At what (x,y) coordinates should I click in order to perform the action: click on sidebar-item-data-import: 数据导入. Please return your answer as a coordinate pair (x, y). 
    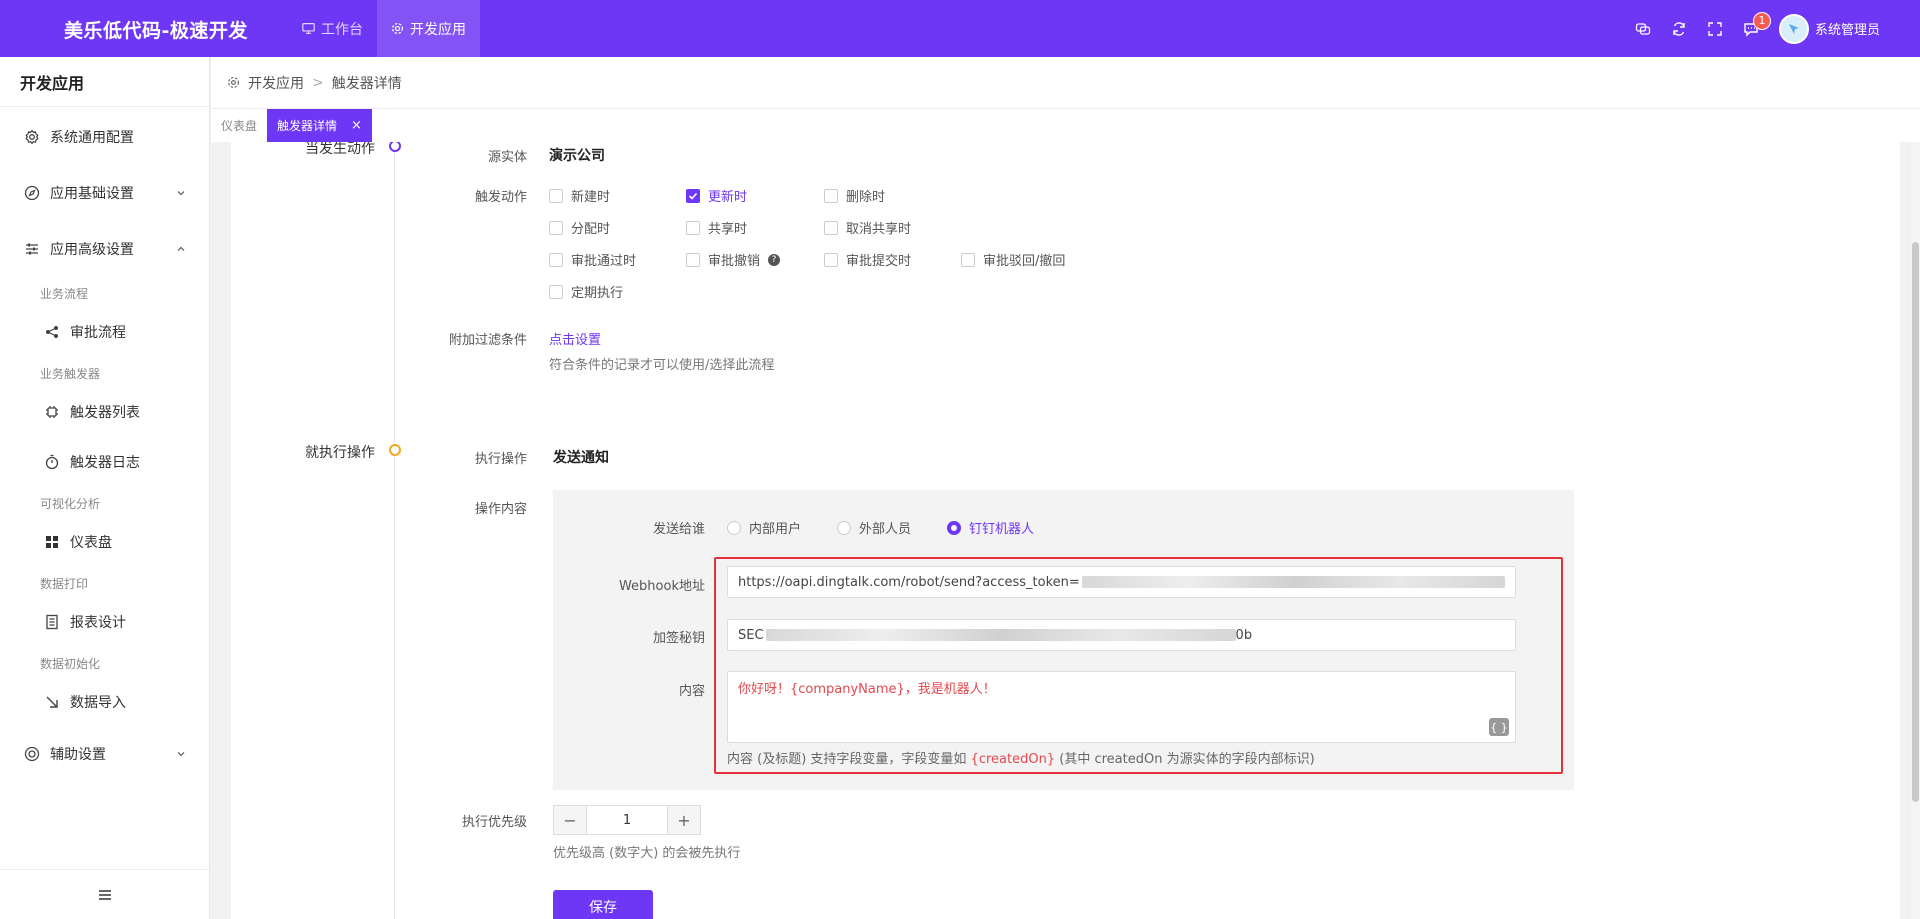
    Looking at the image, I should click on (104, 702).